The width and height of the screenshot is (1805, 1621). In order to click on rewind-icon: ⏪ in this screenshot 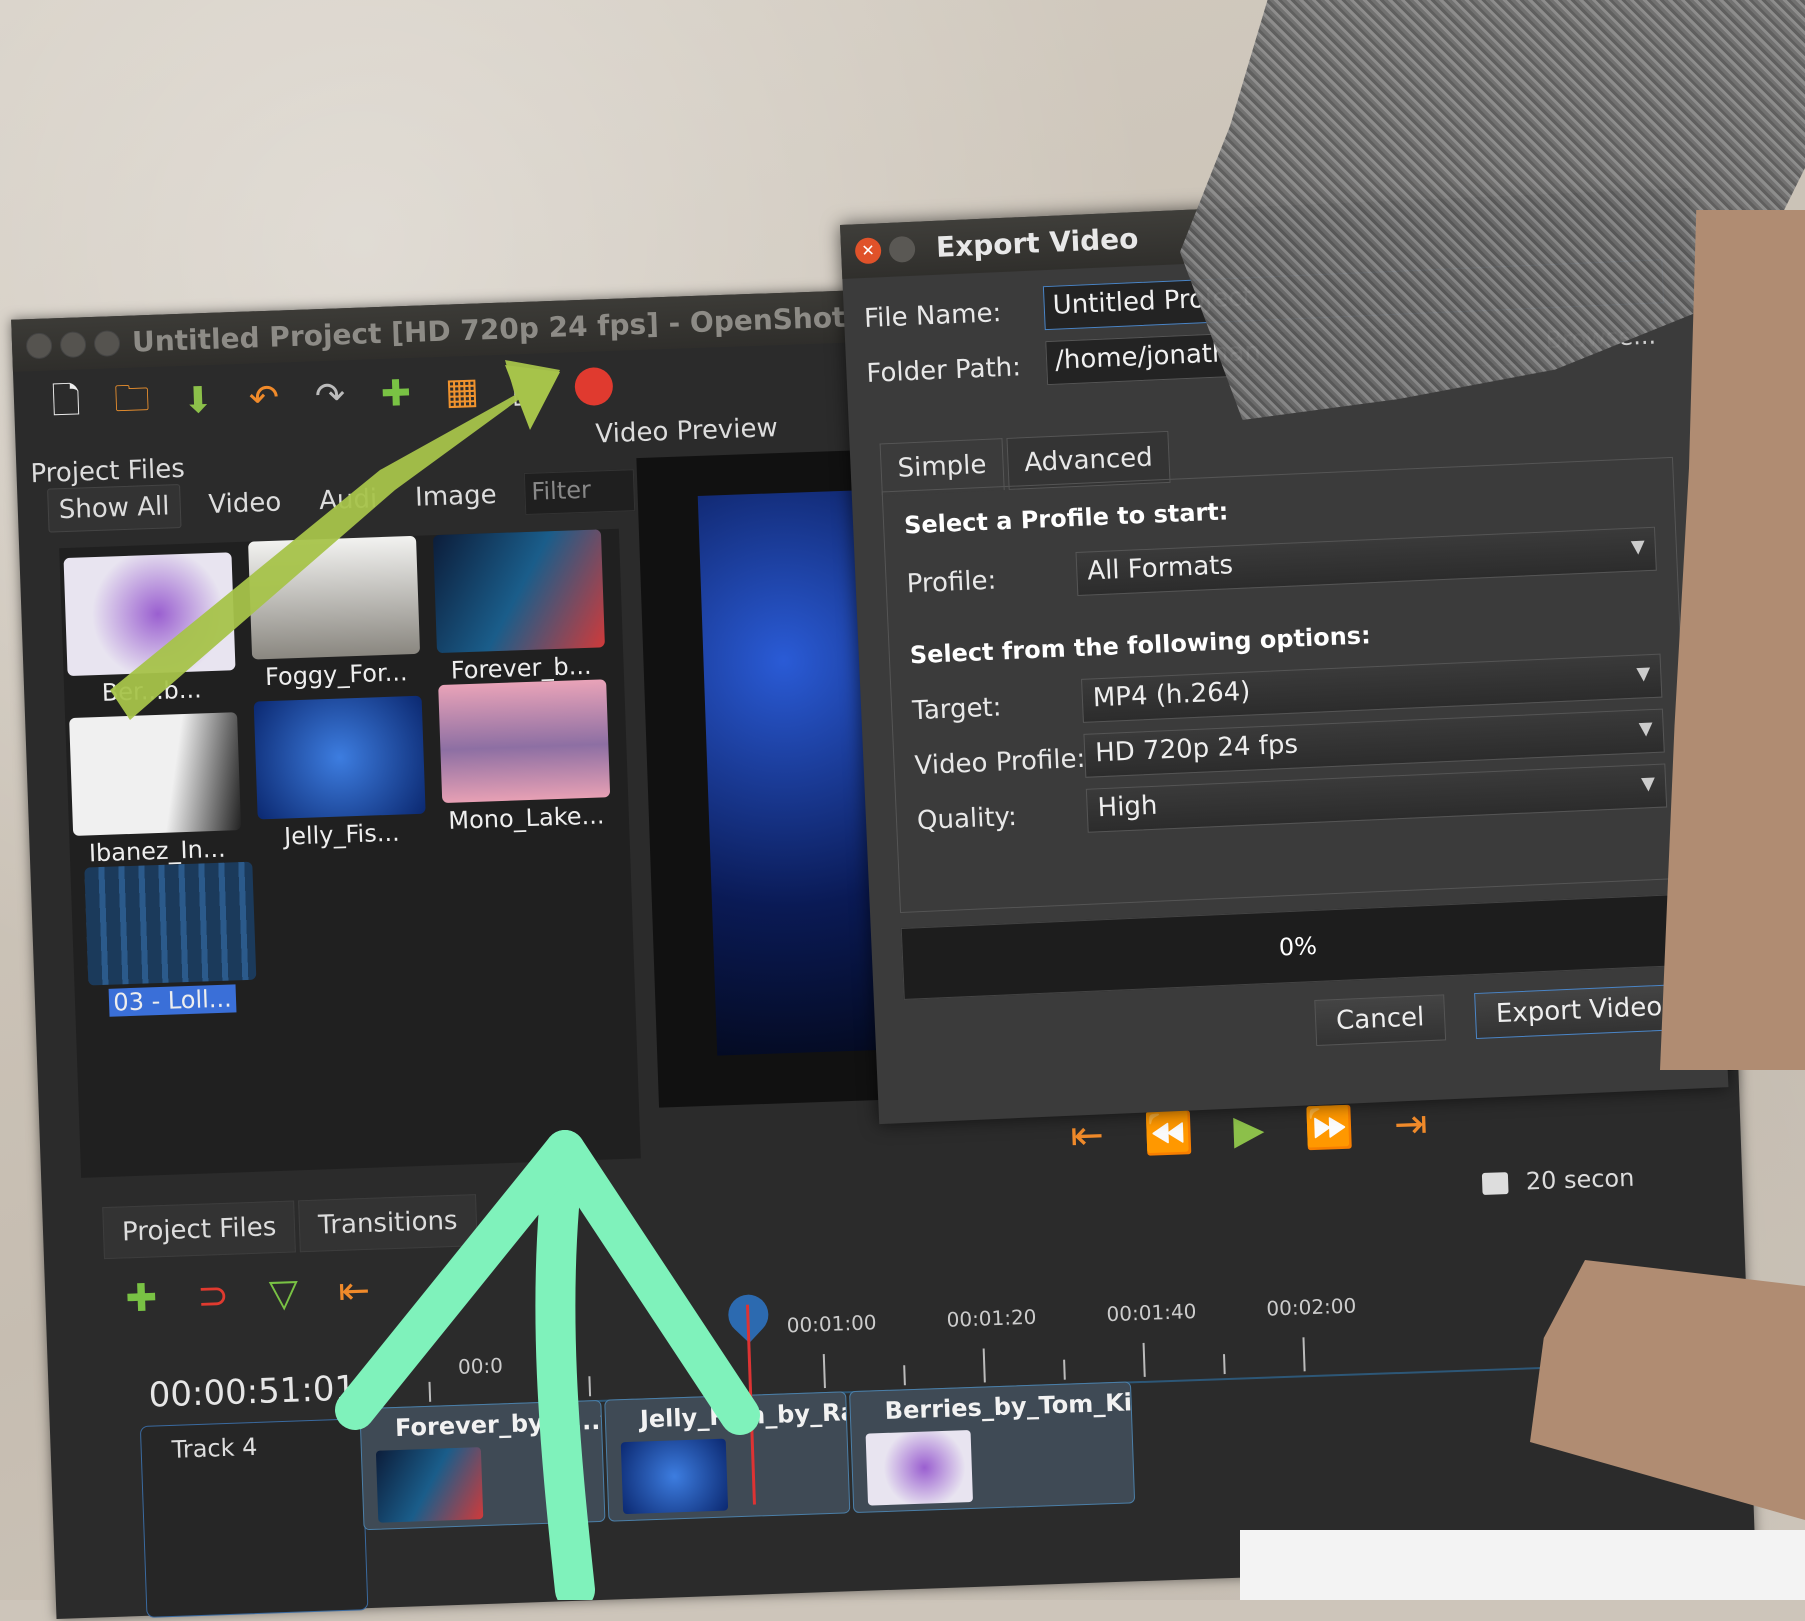, I will do `click(1168, 1133)`.